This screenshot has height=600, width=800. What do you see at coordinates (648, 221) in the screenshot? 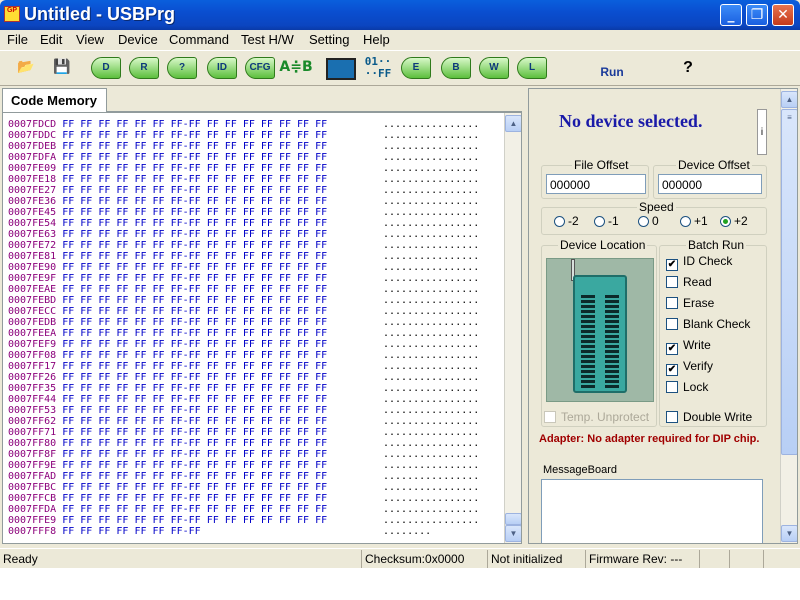
I see `speed-option-0: 0` at bounding box center [648, 221].